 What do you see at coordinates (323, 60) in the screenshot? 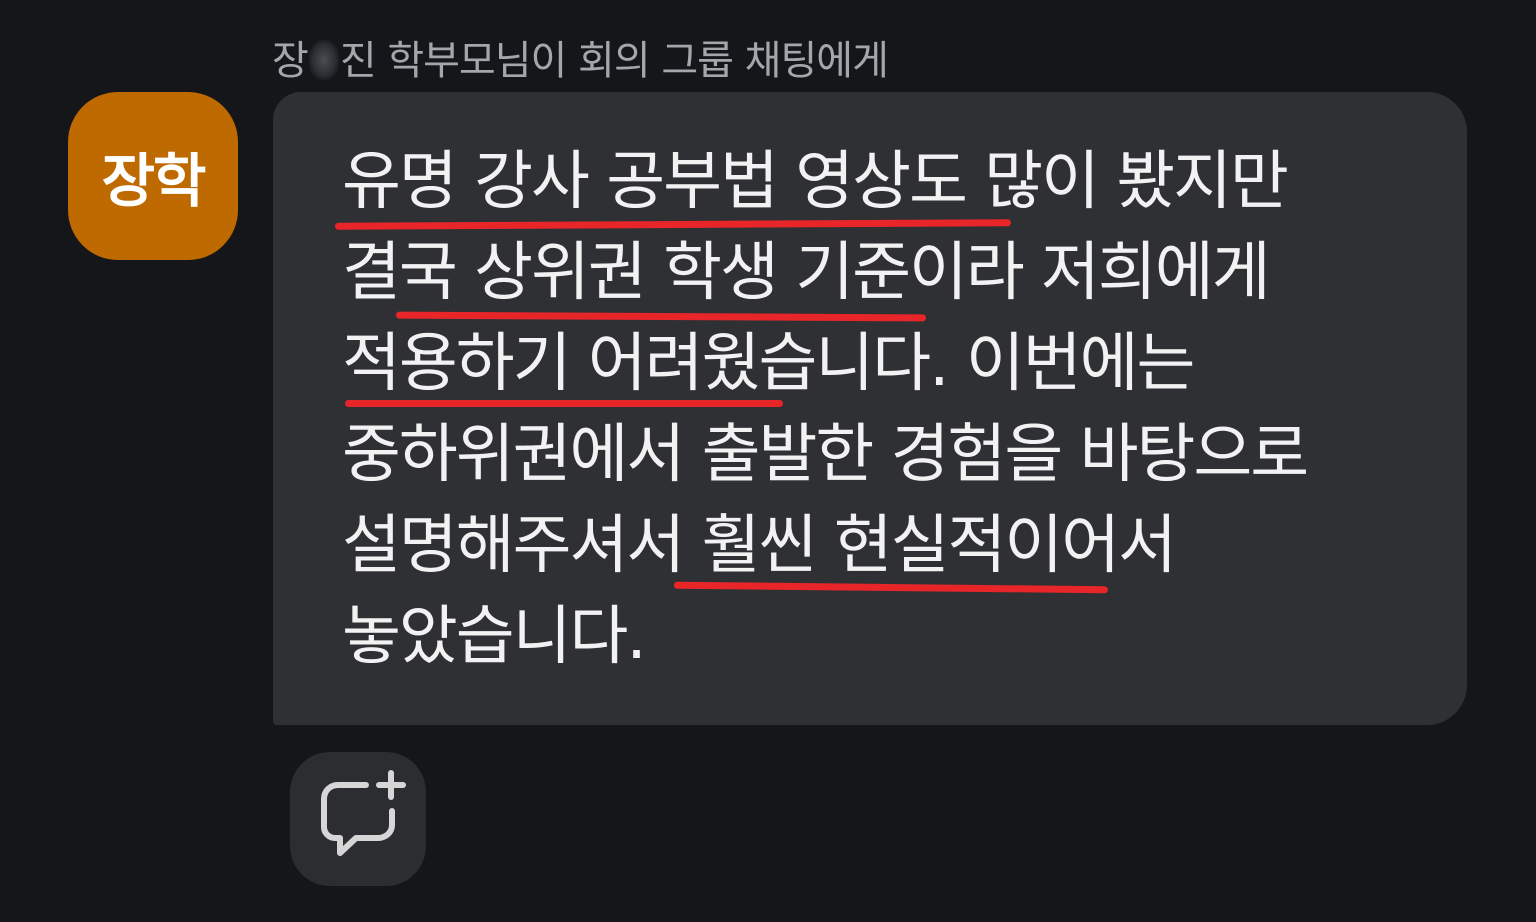
I see `redacted-name-blur` at bounding box center [323, 60].